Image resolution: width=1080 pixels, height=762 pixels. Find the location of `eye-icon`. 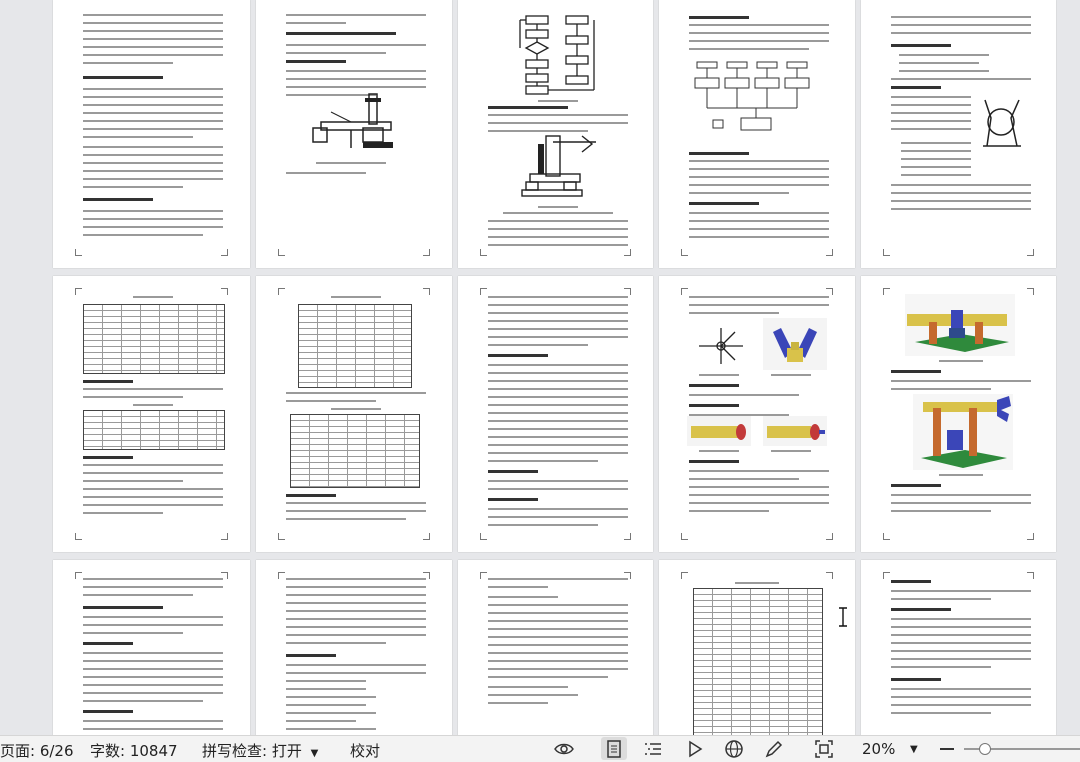

eye-icon is located at coordinates (564, 749).